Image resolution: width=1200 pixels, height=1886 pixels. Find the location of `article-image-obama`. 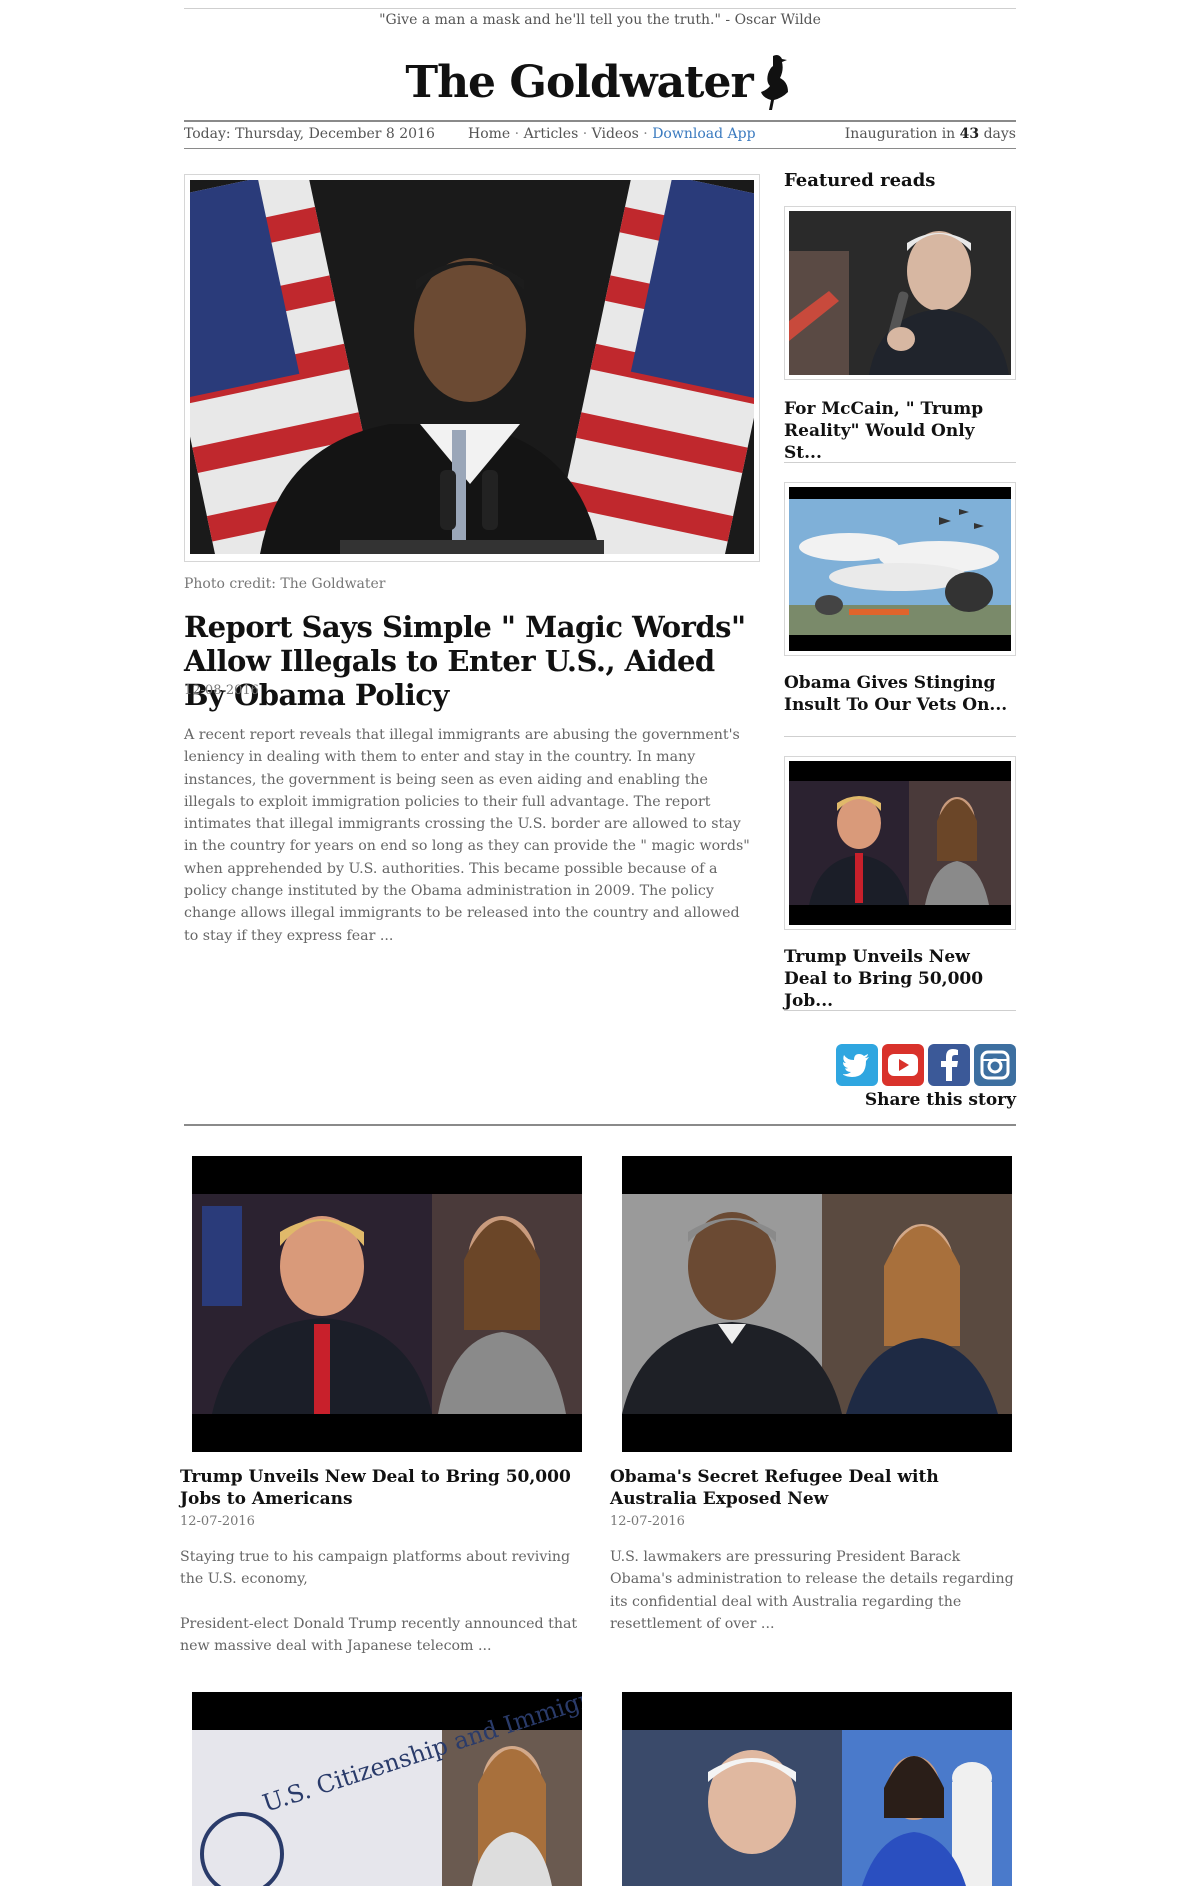

article-image-obama is located at coordinates (817, 1304).